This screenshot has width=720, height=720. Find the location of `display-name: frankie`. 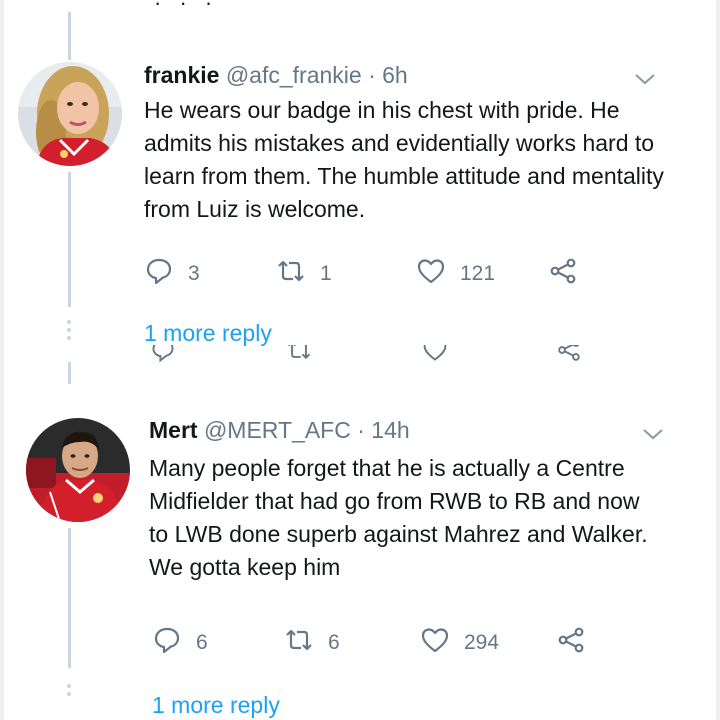

display-name: frankie is located at coordinates (181, 75).